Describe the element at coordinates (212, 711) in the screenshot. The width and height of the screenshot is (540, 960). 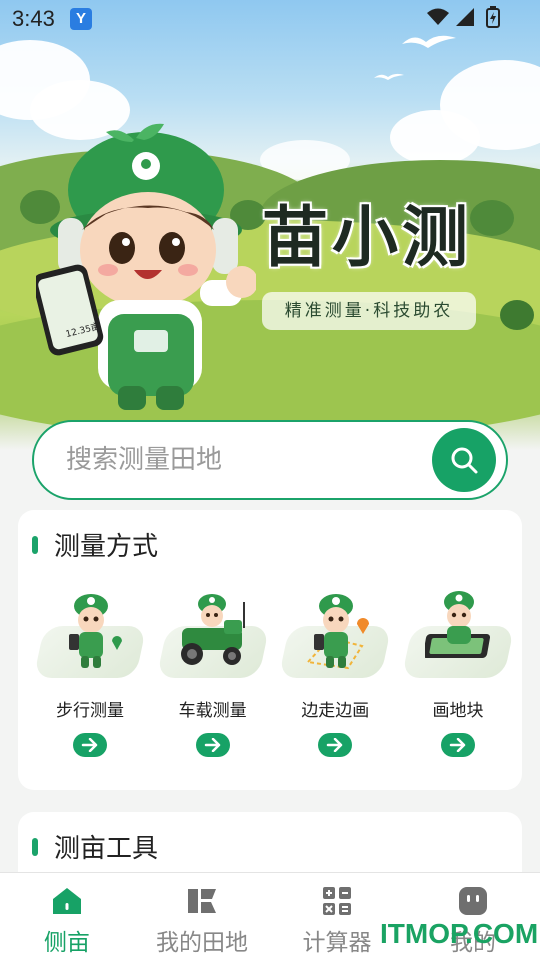
I see `method-label: 车载测量` at that location.